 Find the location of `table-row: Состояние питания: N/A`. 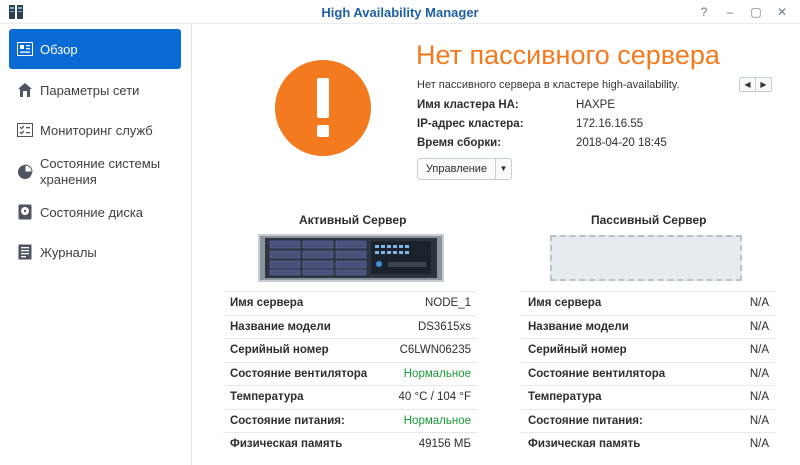

table-row: Состояние питания: N/A is located at coordinates (648, 420).